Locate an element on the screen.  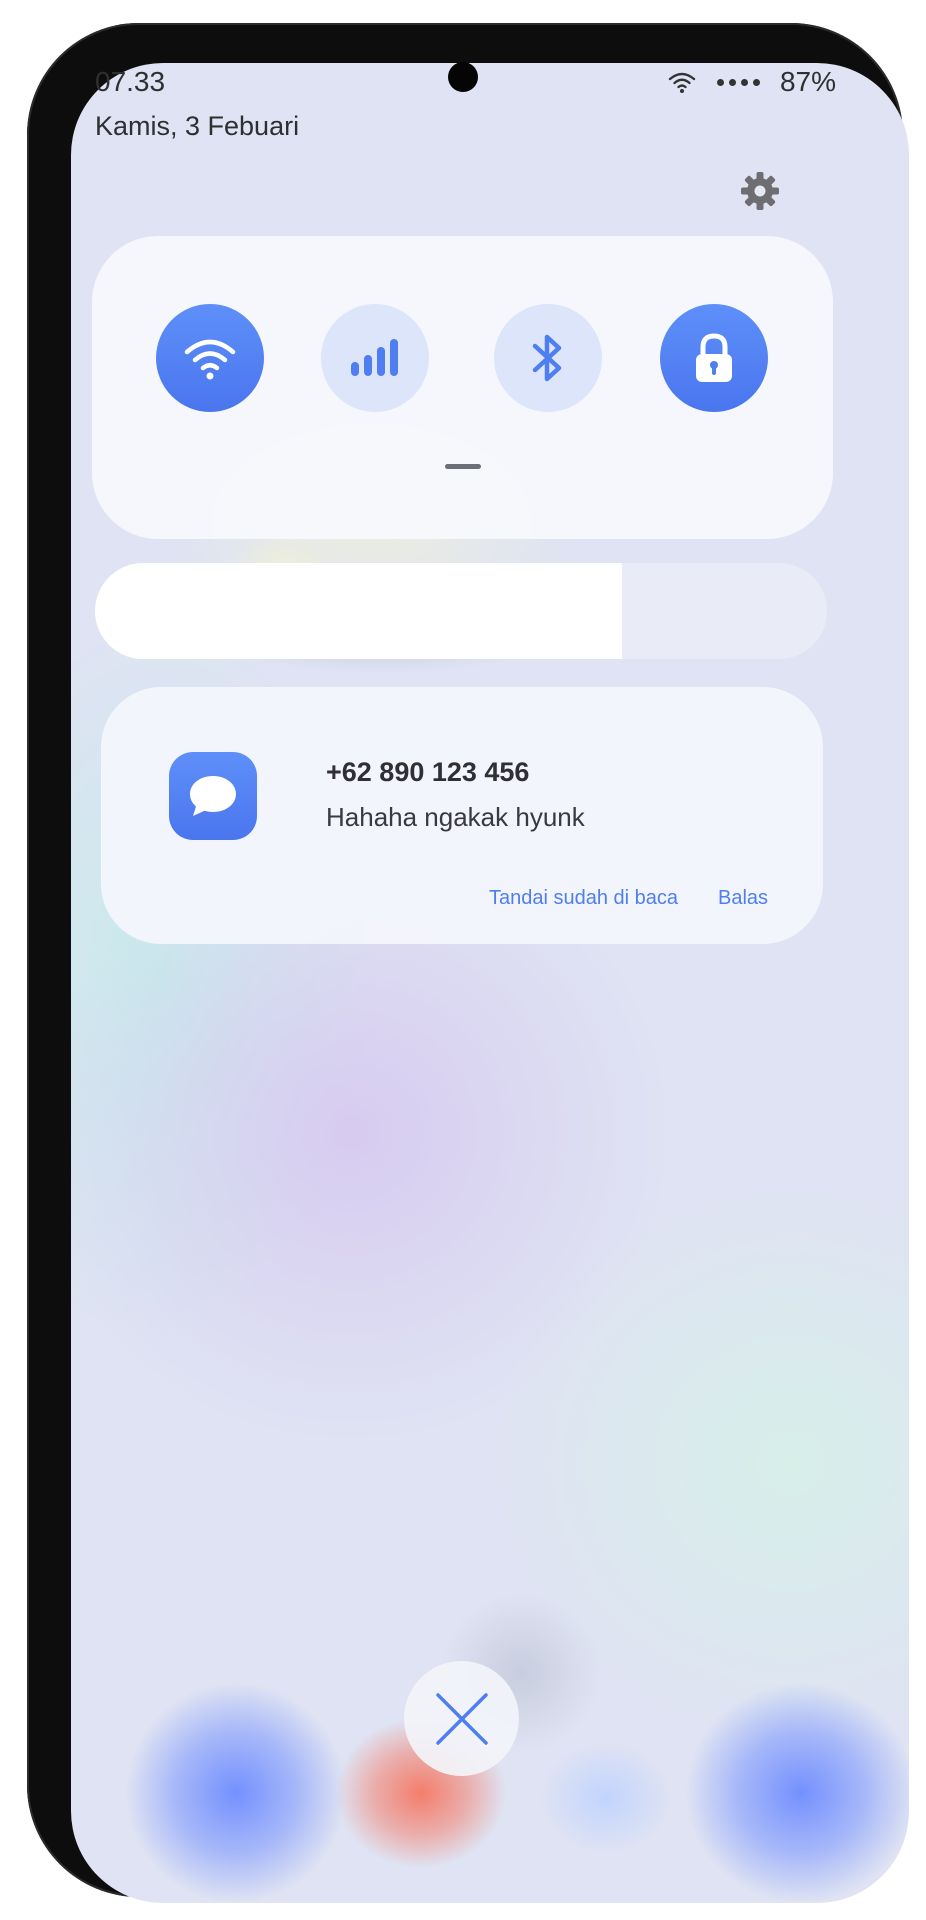
status-icons: 87% is located at coordinates (751, 82).